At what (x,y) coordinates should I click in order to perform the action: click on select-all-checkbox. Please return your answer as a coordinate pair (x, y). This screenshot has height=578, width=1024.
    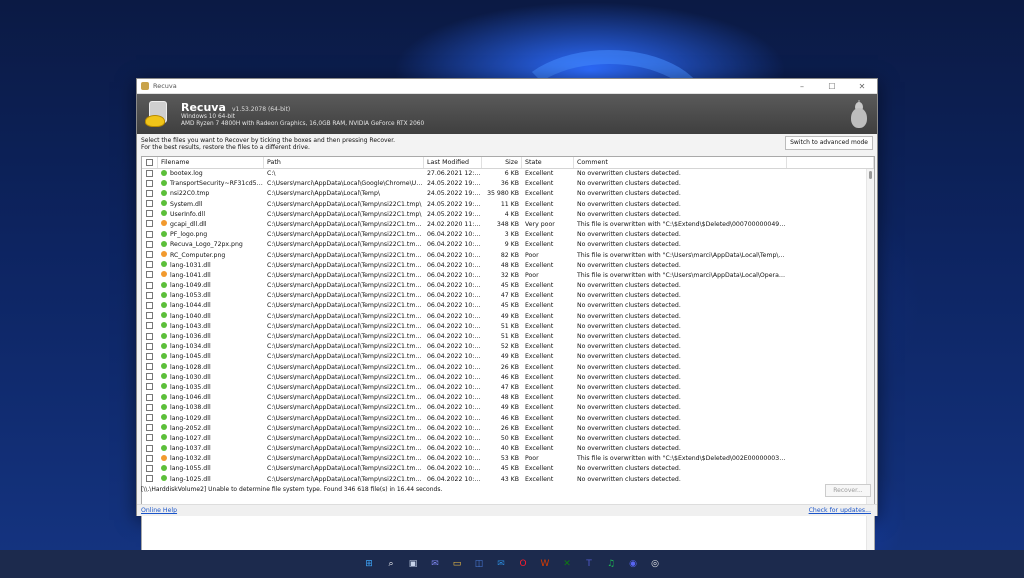
    Looking at the image, I should click on (150, 162).